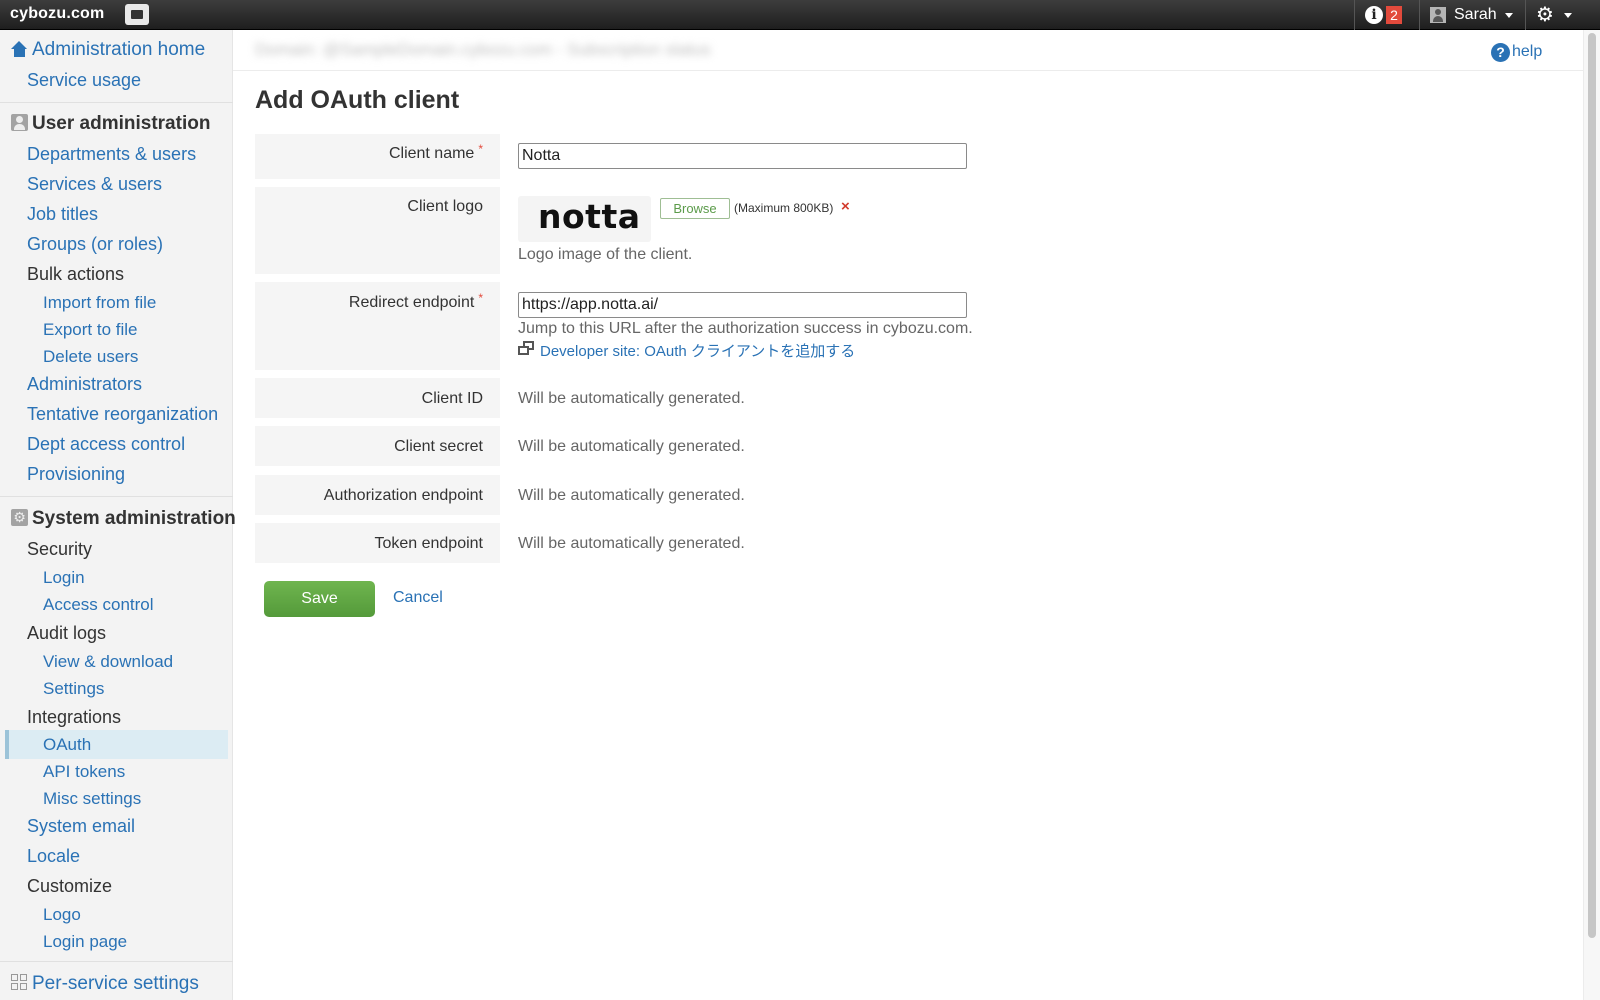 The image size is (1600, 1000). What do you see at coordinates (1592, 485) in the screenshot?
I see `scrollbar-thumb` at bounding box center [1592, 485].